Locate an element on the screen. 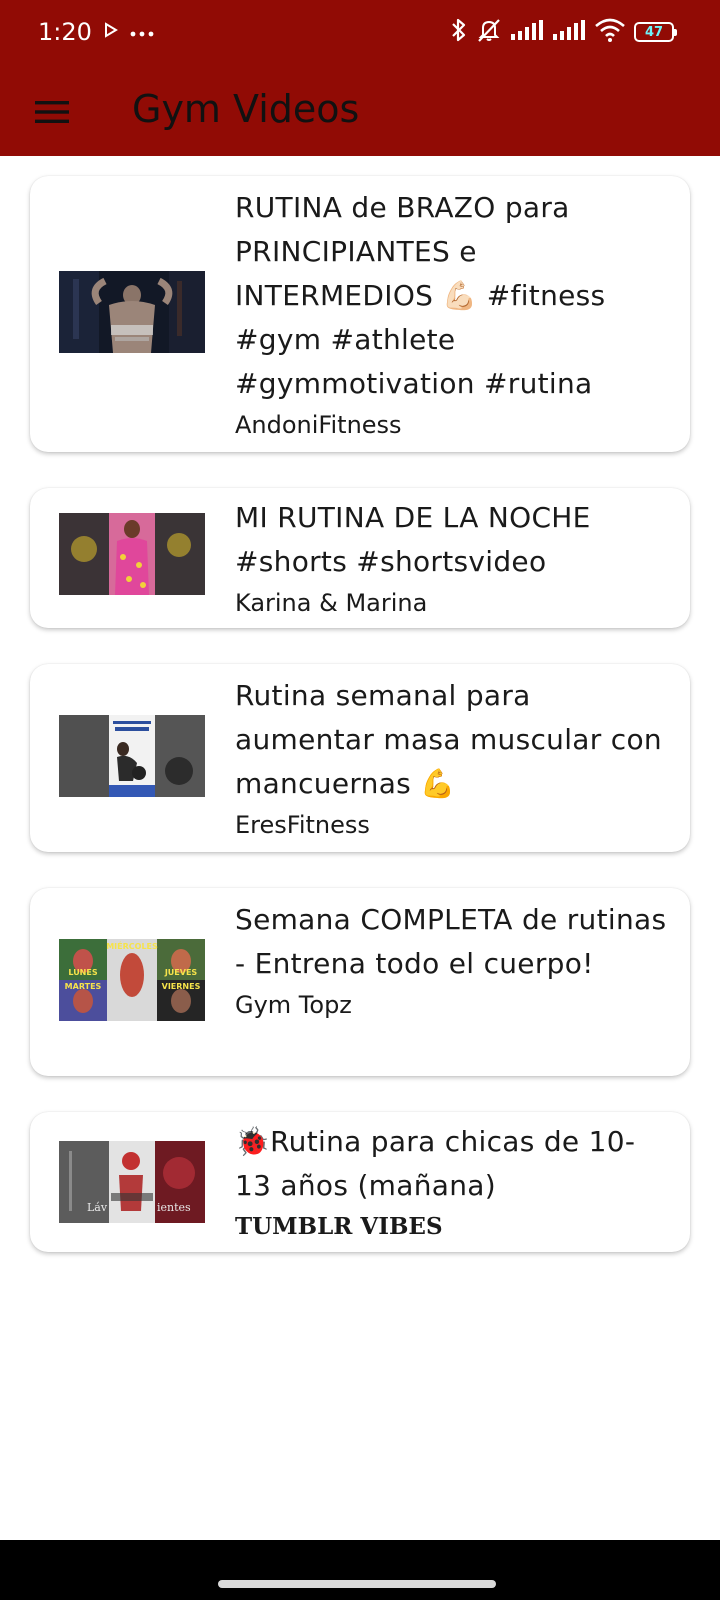 The height and width of the screenshot is (1600, 720). signal-1-icon is located at coordinates (527, 32).